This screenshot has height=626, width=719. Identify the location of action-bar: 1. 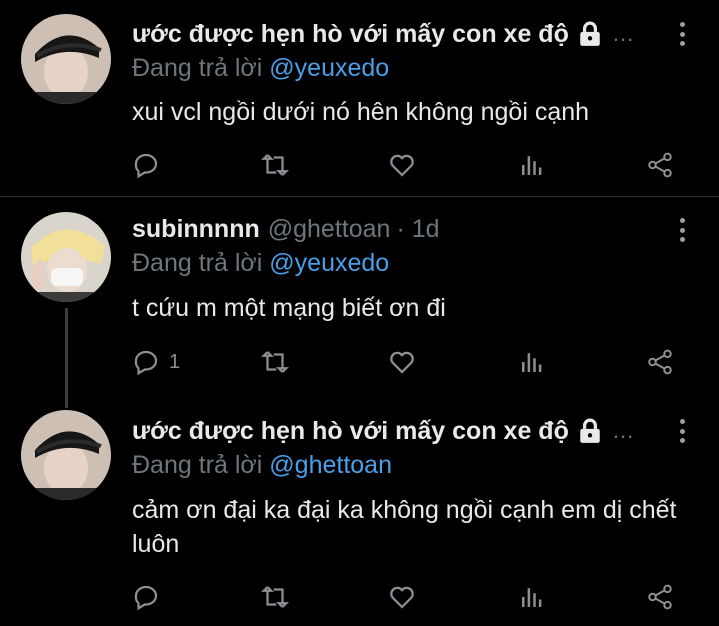
(359, 362).